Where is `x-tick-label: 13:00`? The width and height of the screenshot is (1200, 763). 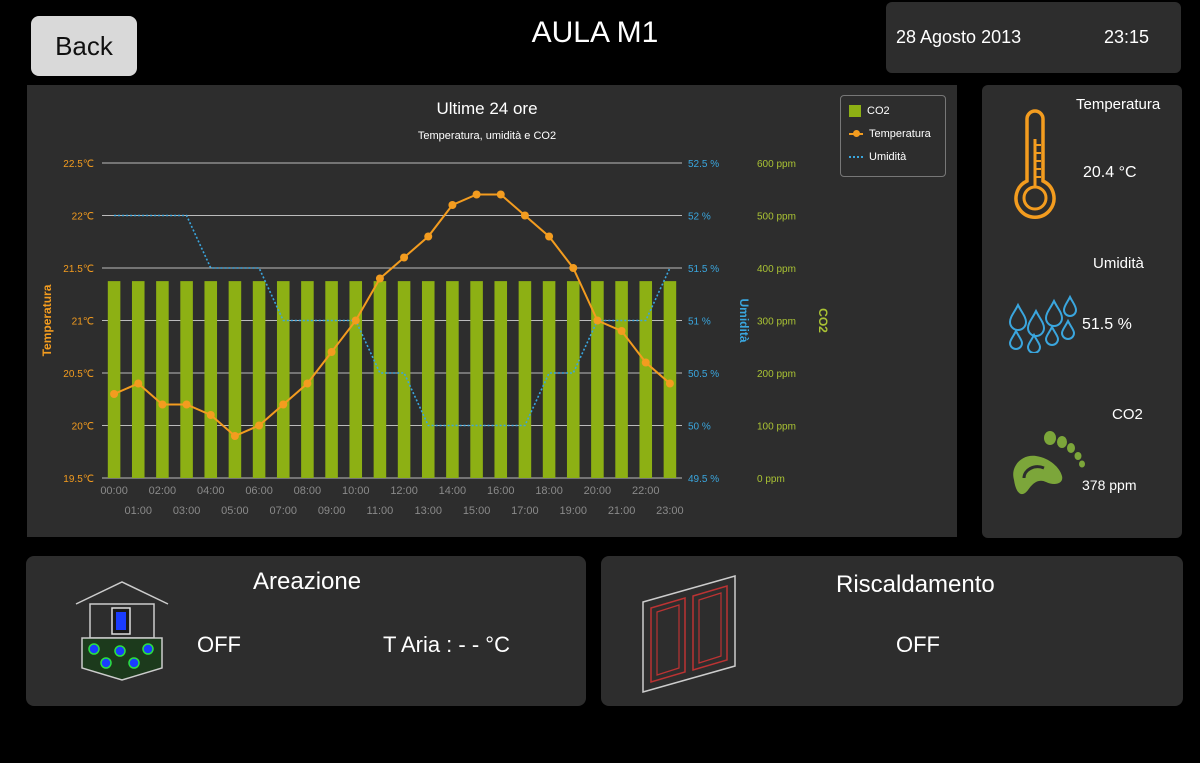
x-tick-label: 13:00 is located at coordinates (428, 511).